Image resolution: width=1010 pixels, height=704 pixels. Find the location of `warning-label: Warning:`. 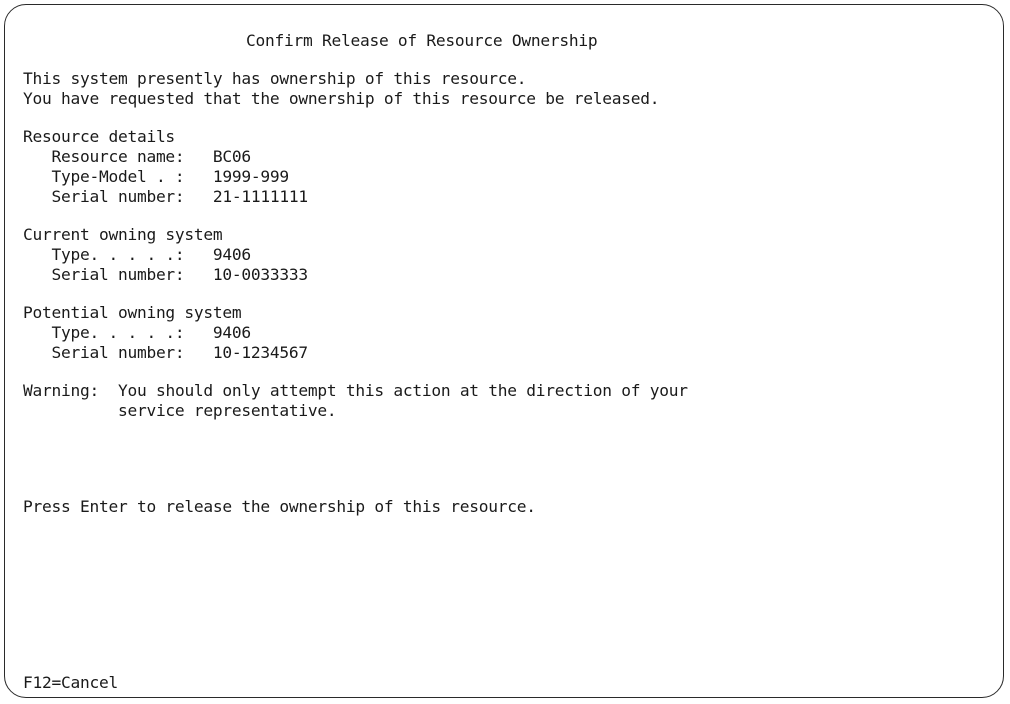

warning-label: Warning: is located at coordinates (70, 390).